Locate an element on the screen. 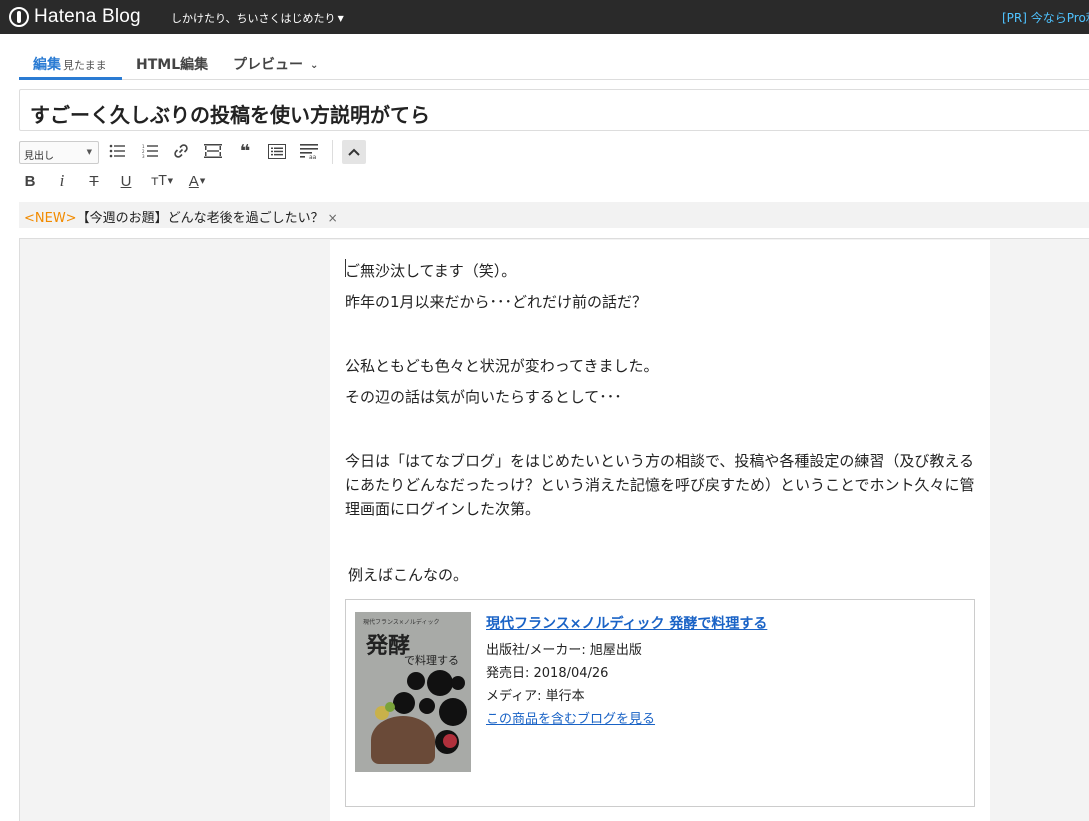 The image size is (1089, 821). blog-switcher: しかけたり、ちいさくはじめたり ▼ is located at coordinates (257, 18).